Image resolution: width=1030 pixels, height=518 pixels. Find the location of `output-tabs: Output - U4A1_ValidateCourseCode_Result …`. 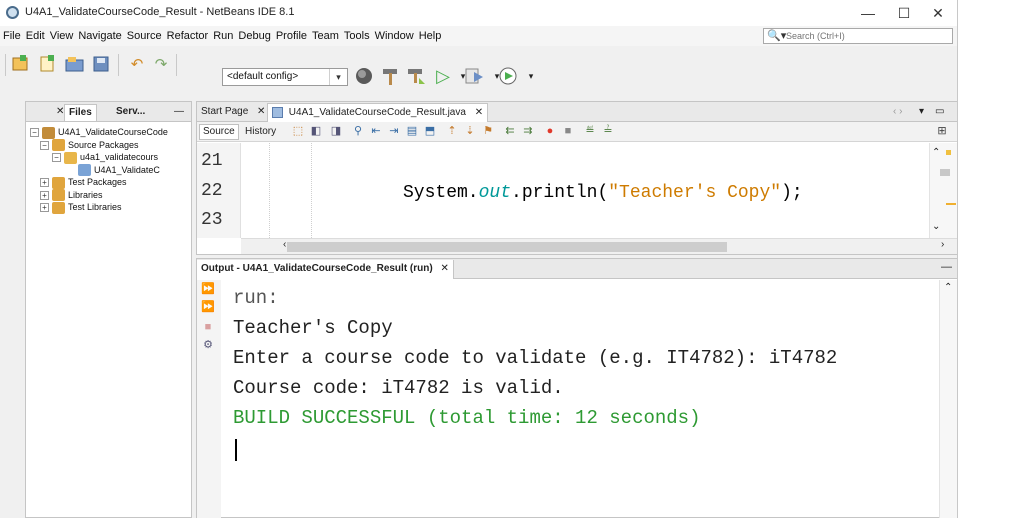

output-tabs: Output - U4A1_ValidateCourseCode_Result … is located at coordinates (577, 269).